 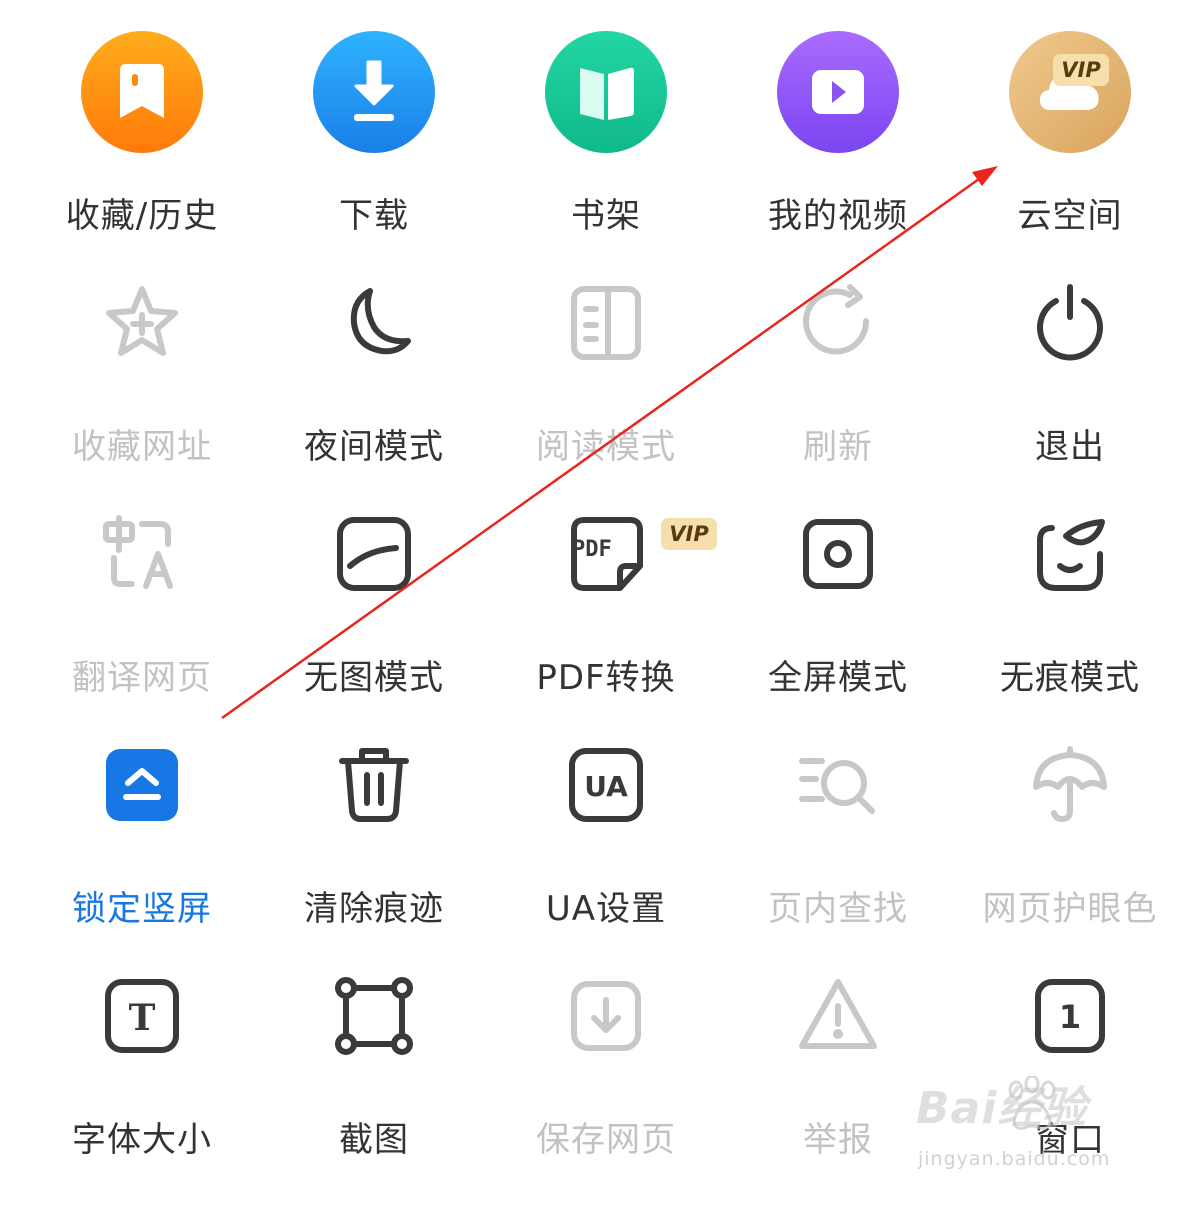 I want to click on menu-item-find-in-page: 页内查找, so click(x=838, y=838).